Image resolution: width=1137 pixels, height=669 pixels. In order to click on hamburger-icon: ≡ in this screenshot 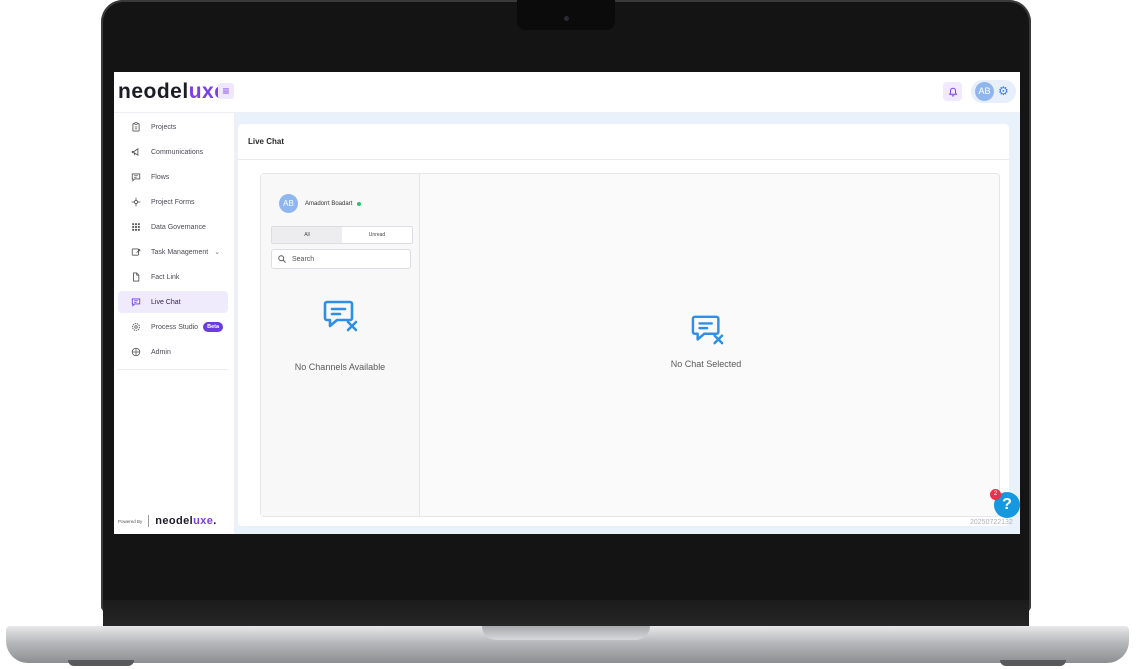, I will do `click(226, 91)`.